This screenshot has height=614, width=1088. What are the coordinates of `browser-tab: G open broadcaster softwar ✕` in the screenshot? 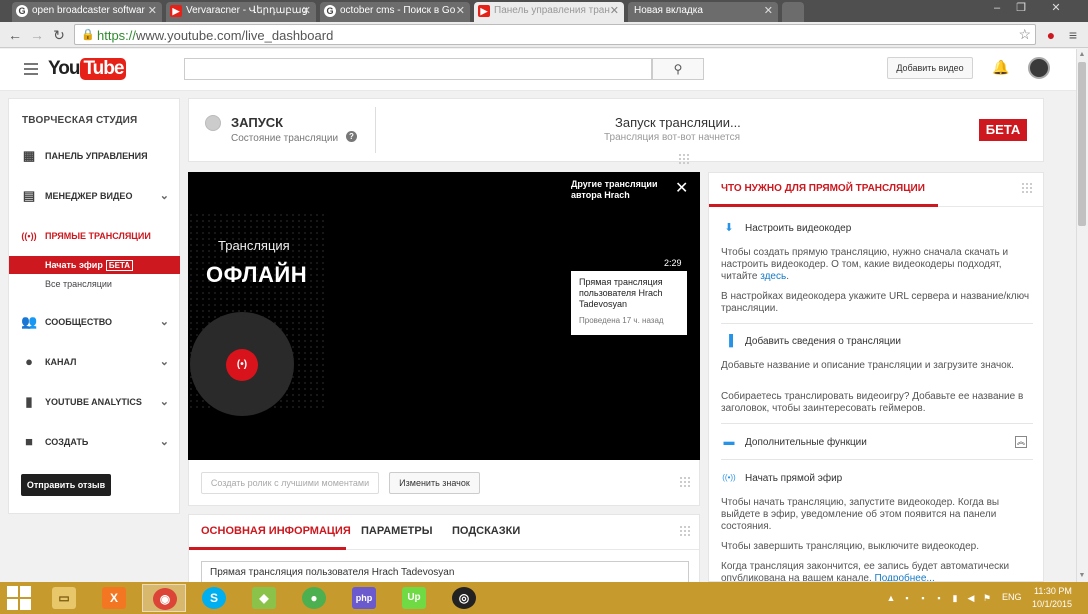 It's located at (87, 12).